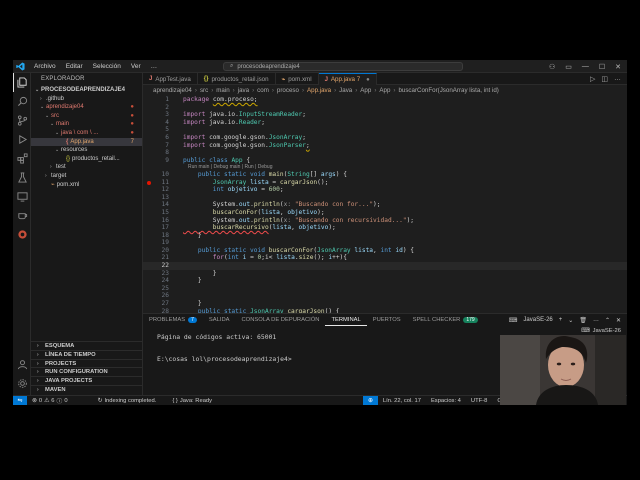  Describe the element at coordinates (172, 90) in the screenshot. I see `breadcrumb-item: aprendizaje04` at that location.